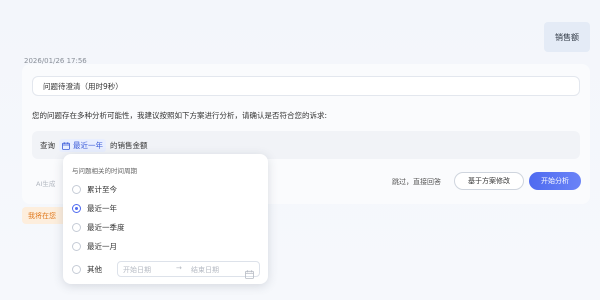 The width and height of the screenshot is (600, 300). I want to click on option-cumulative: 累计至今, so click(94, 189).